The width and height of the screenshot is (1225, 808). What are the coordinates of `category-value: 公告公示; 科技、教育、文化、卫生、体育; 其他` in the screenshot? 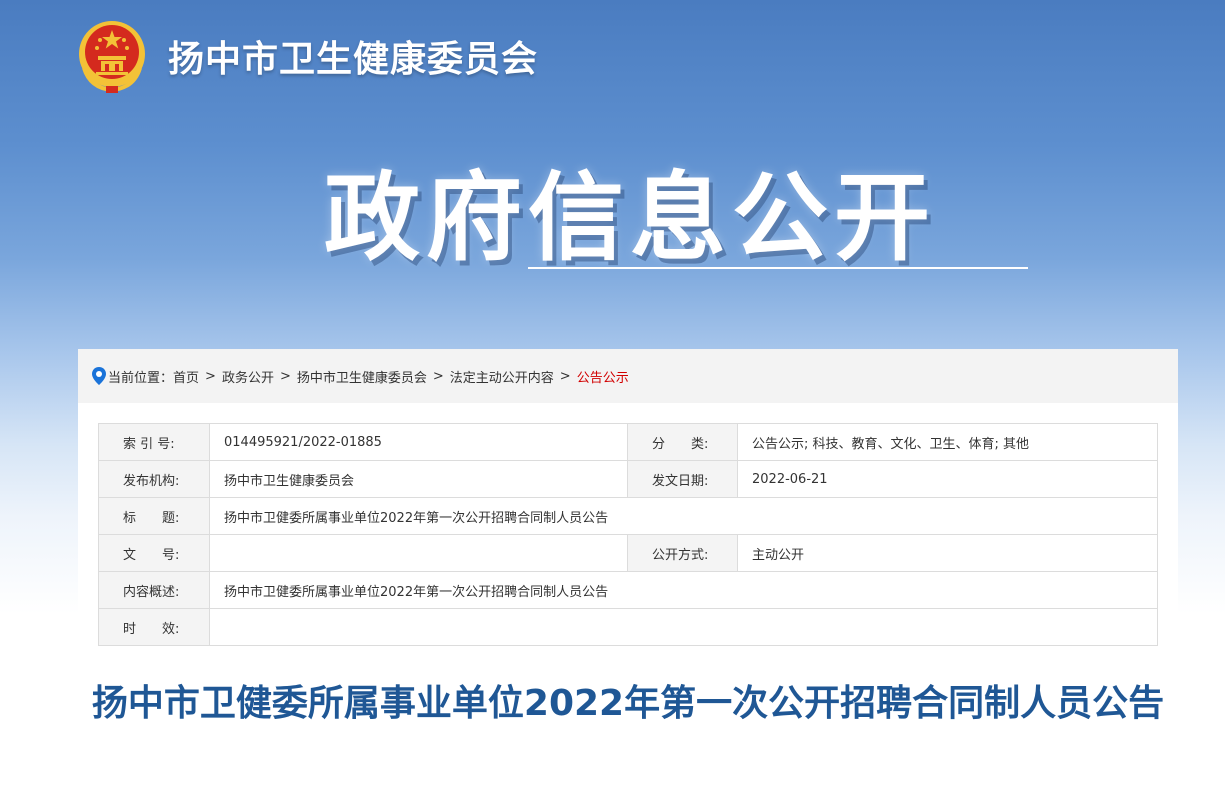 It's located at (947, 442).